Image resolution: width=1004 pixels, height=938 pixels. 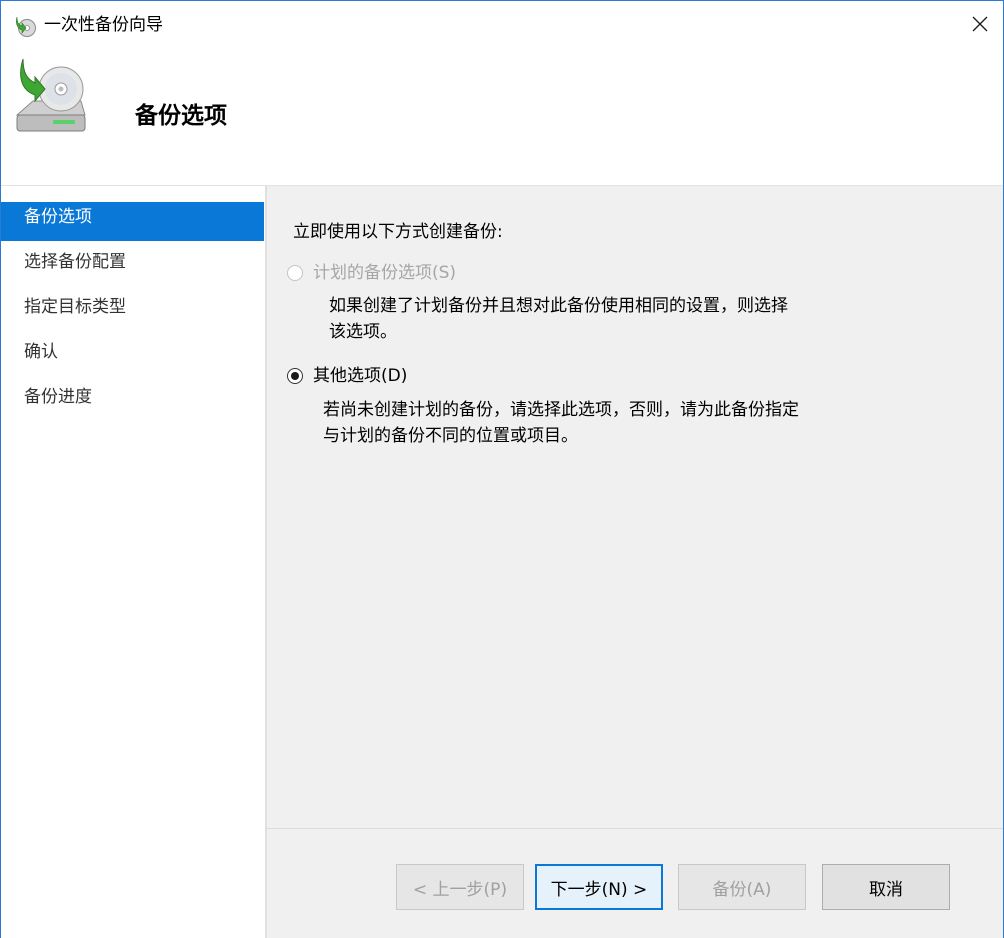 I want to click on scheduled-backup-radio, so click(x=295, y=273).